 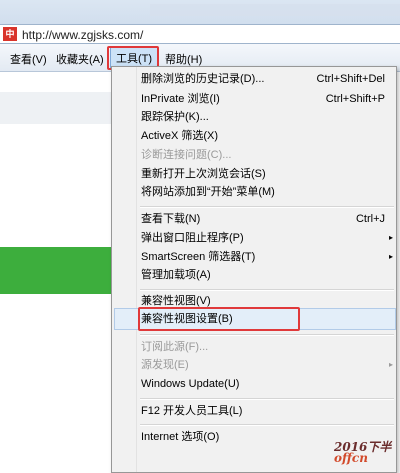 I want to click on menu-item-view-downloads: 查看下载(N) Ctrl+J, so click(x=266, y=219).